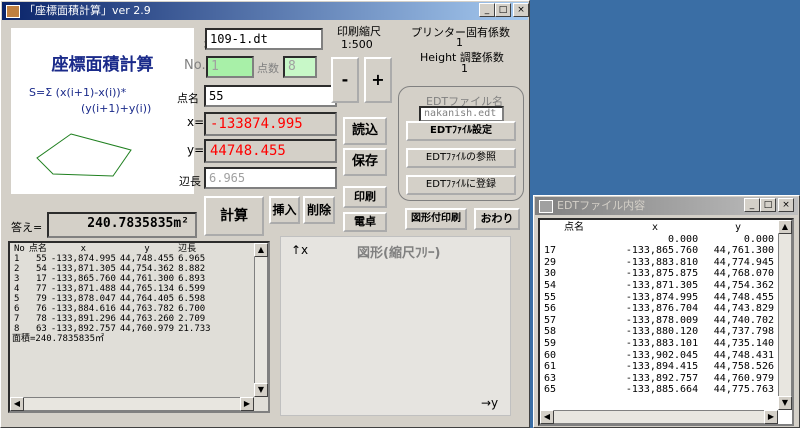 The image size is (800, 428). Describe the element at coordinates (112, 269) in the screenshot. I see `point-list-row: 2 54 -133,871.305 44,754.362 8.882` at that location.